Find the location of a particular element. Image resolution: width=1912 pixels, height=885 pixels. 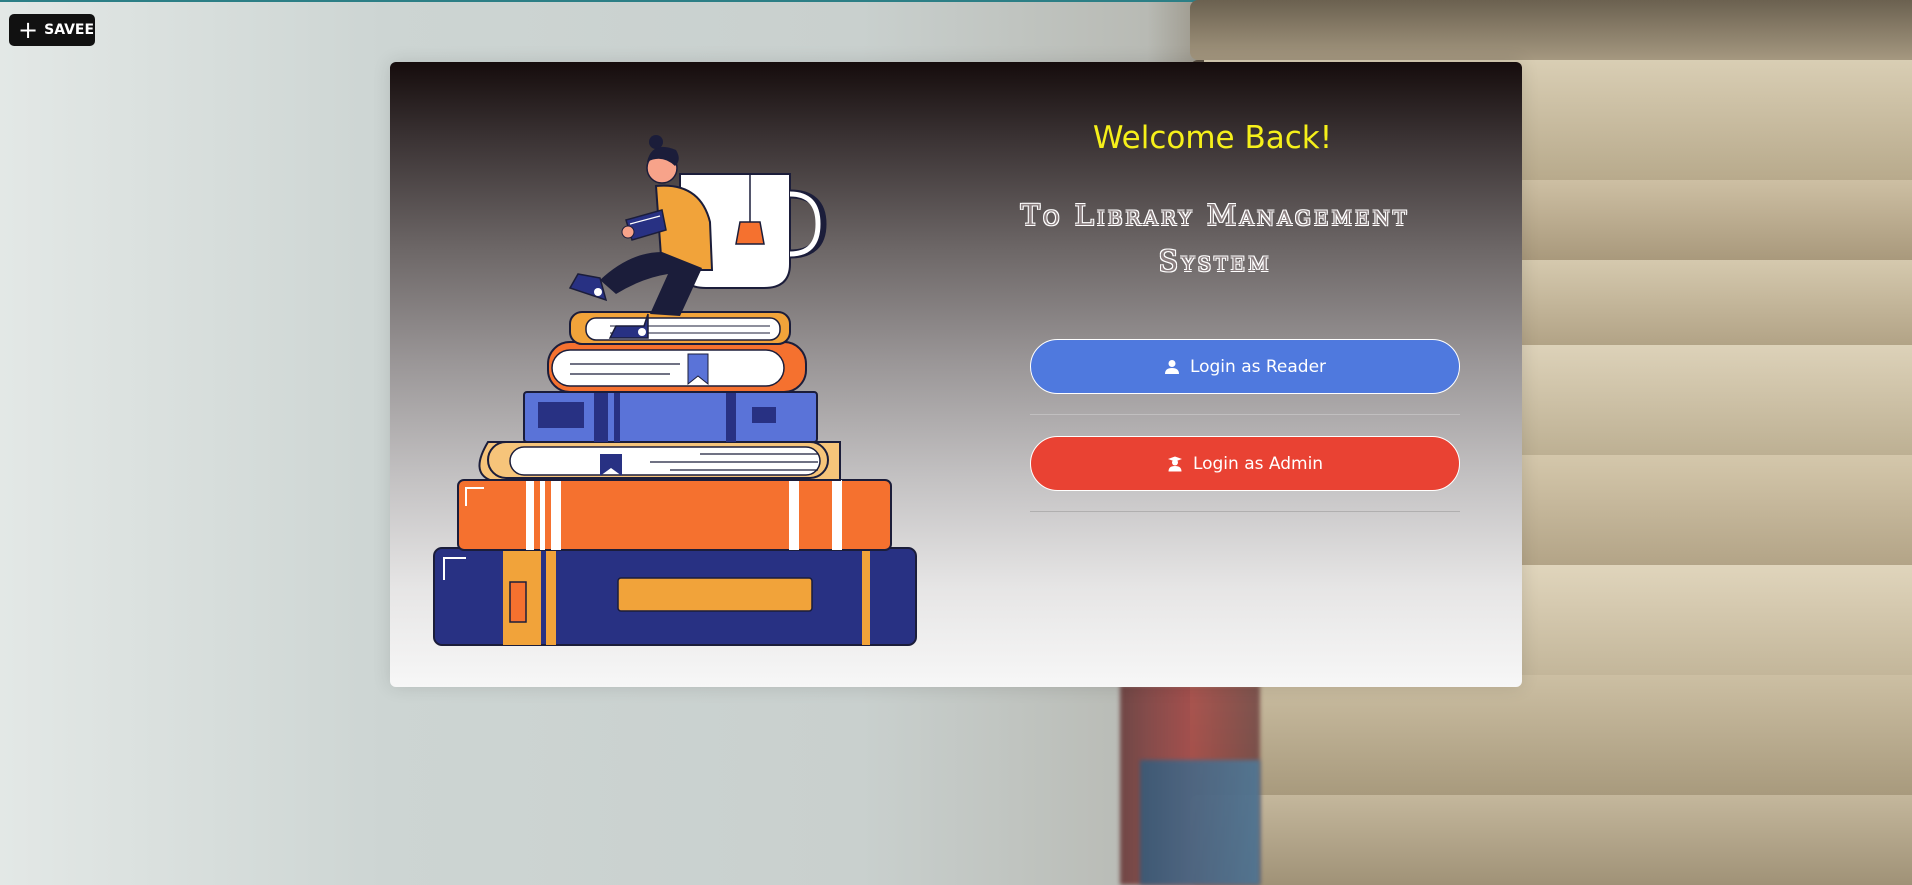

login-admin-button: Login as Admin is located at coordinates (1245, 463).